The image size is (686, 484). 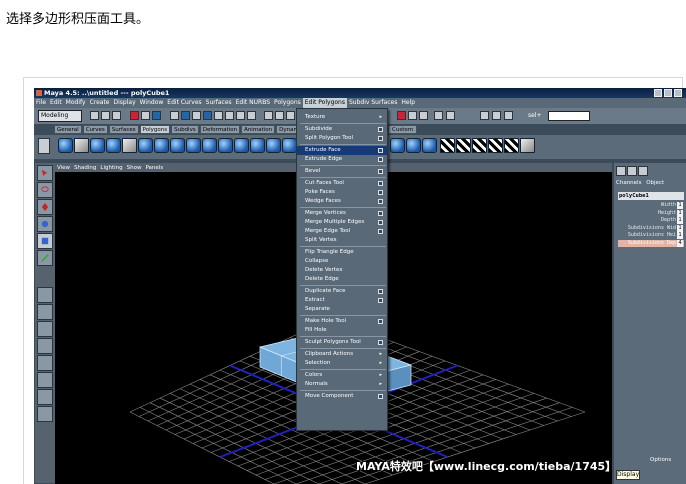 What do you see at coordinates (100, 103) in the screenshot?
I see `menu-create: Create` at bounding box center [100, 103].